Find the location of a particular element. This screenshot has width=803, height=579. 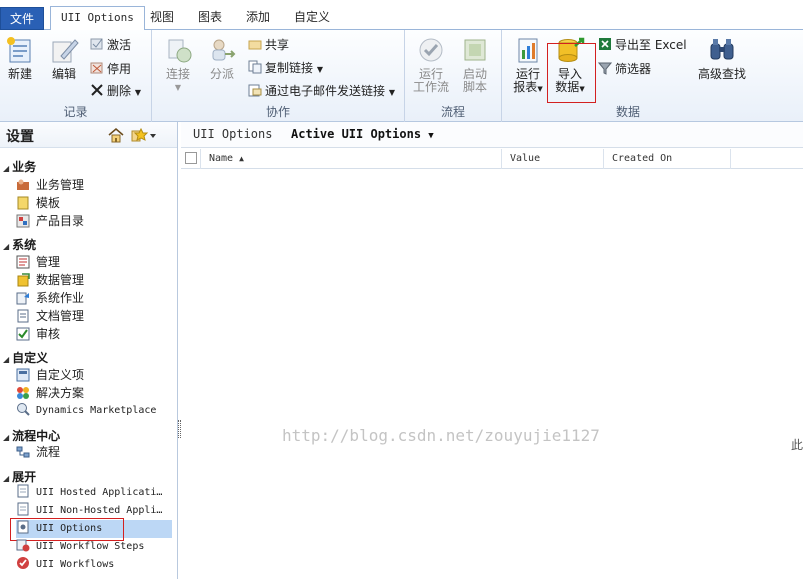

tab-view: 视图 is located at coordinates (162, 18).